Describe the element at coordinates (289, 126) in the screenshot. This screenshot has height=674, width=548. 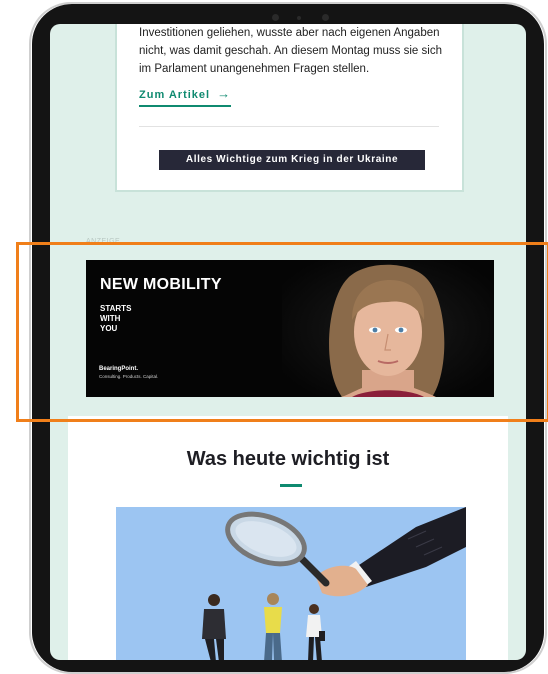
I see `card-divider` at that location.